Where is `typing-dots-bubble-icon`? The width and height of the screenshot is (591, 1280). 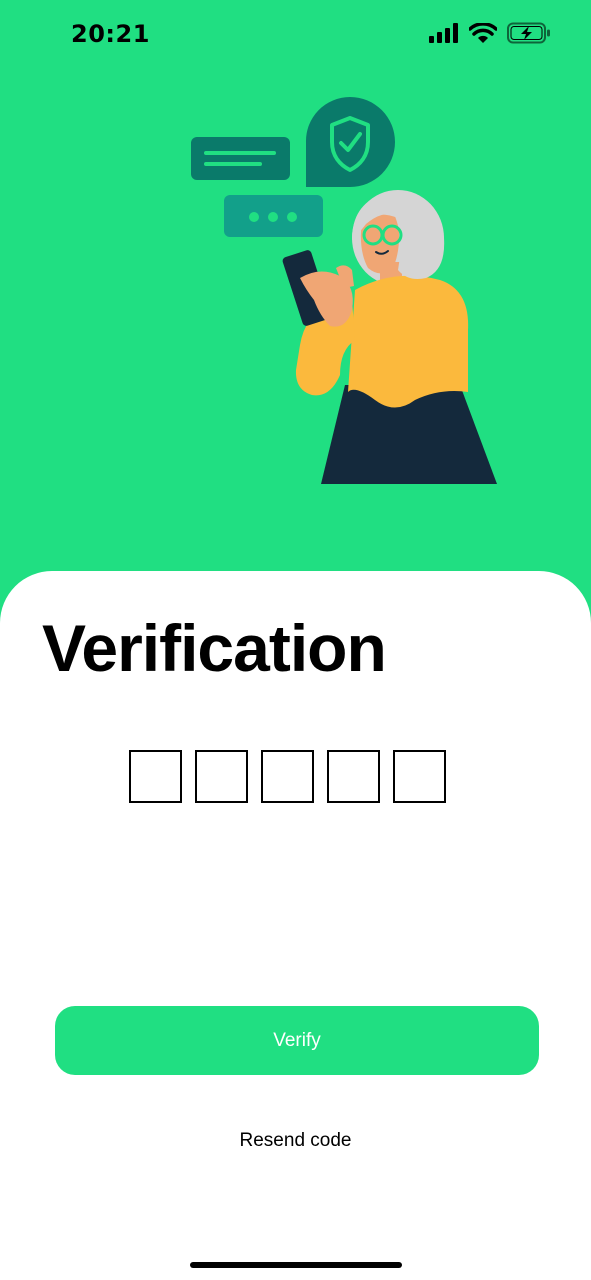 typing-dots-bubble-icon is located at coordinates (273, 216).